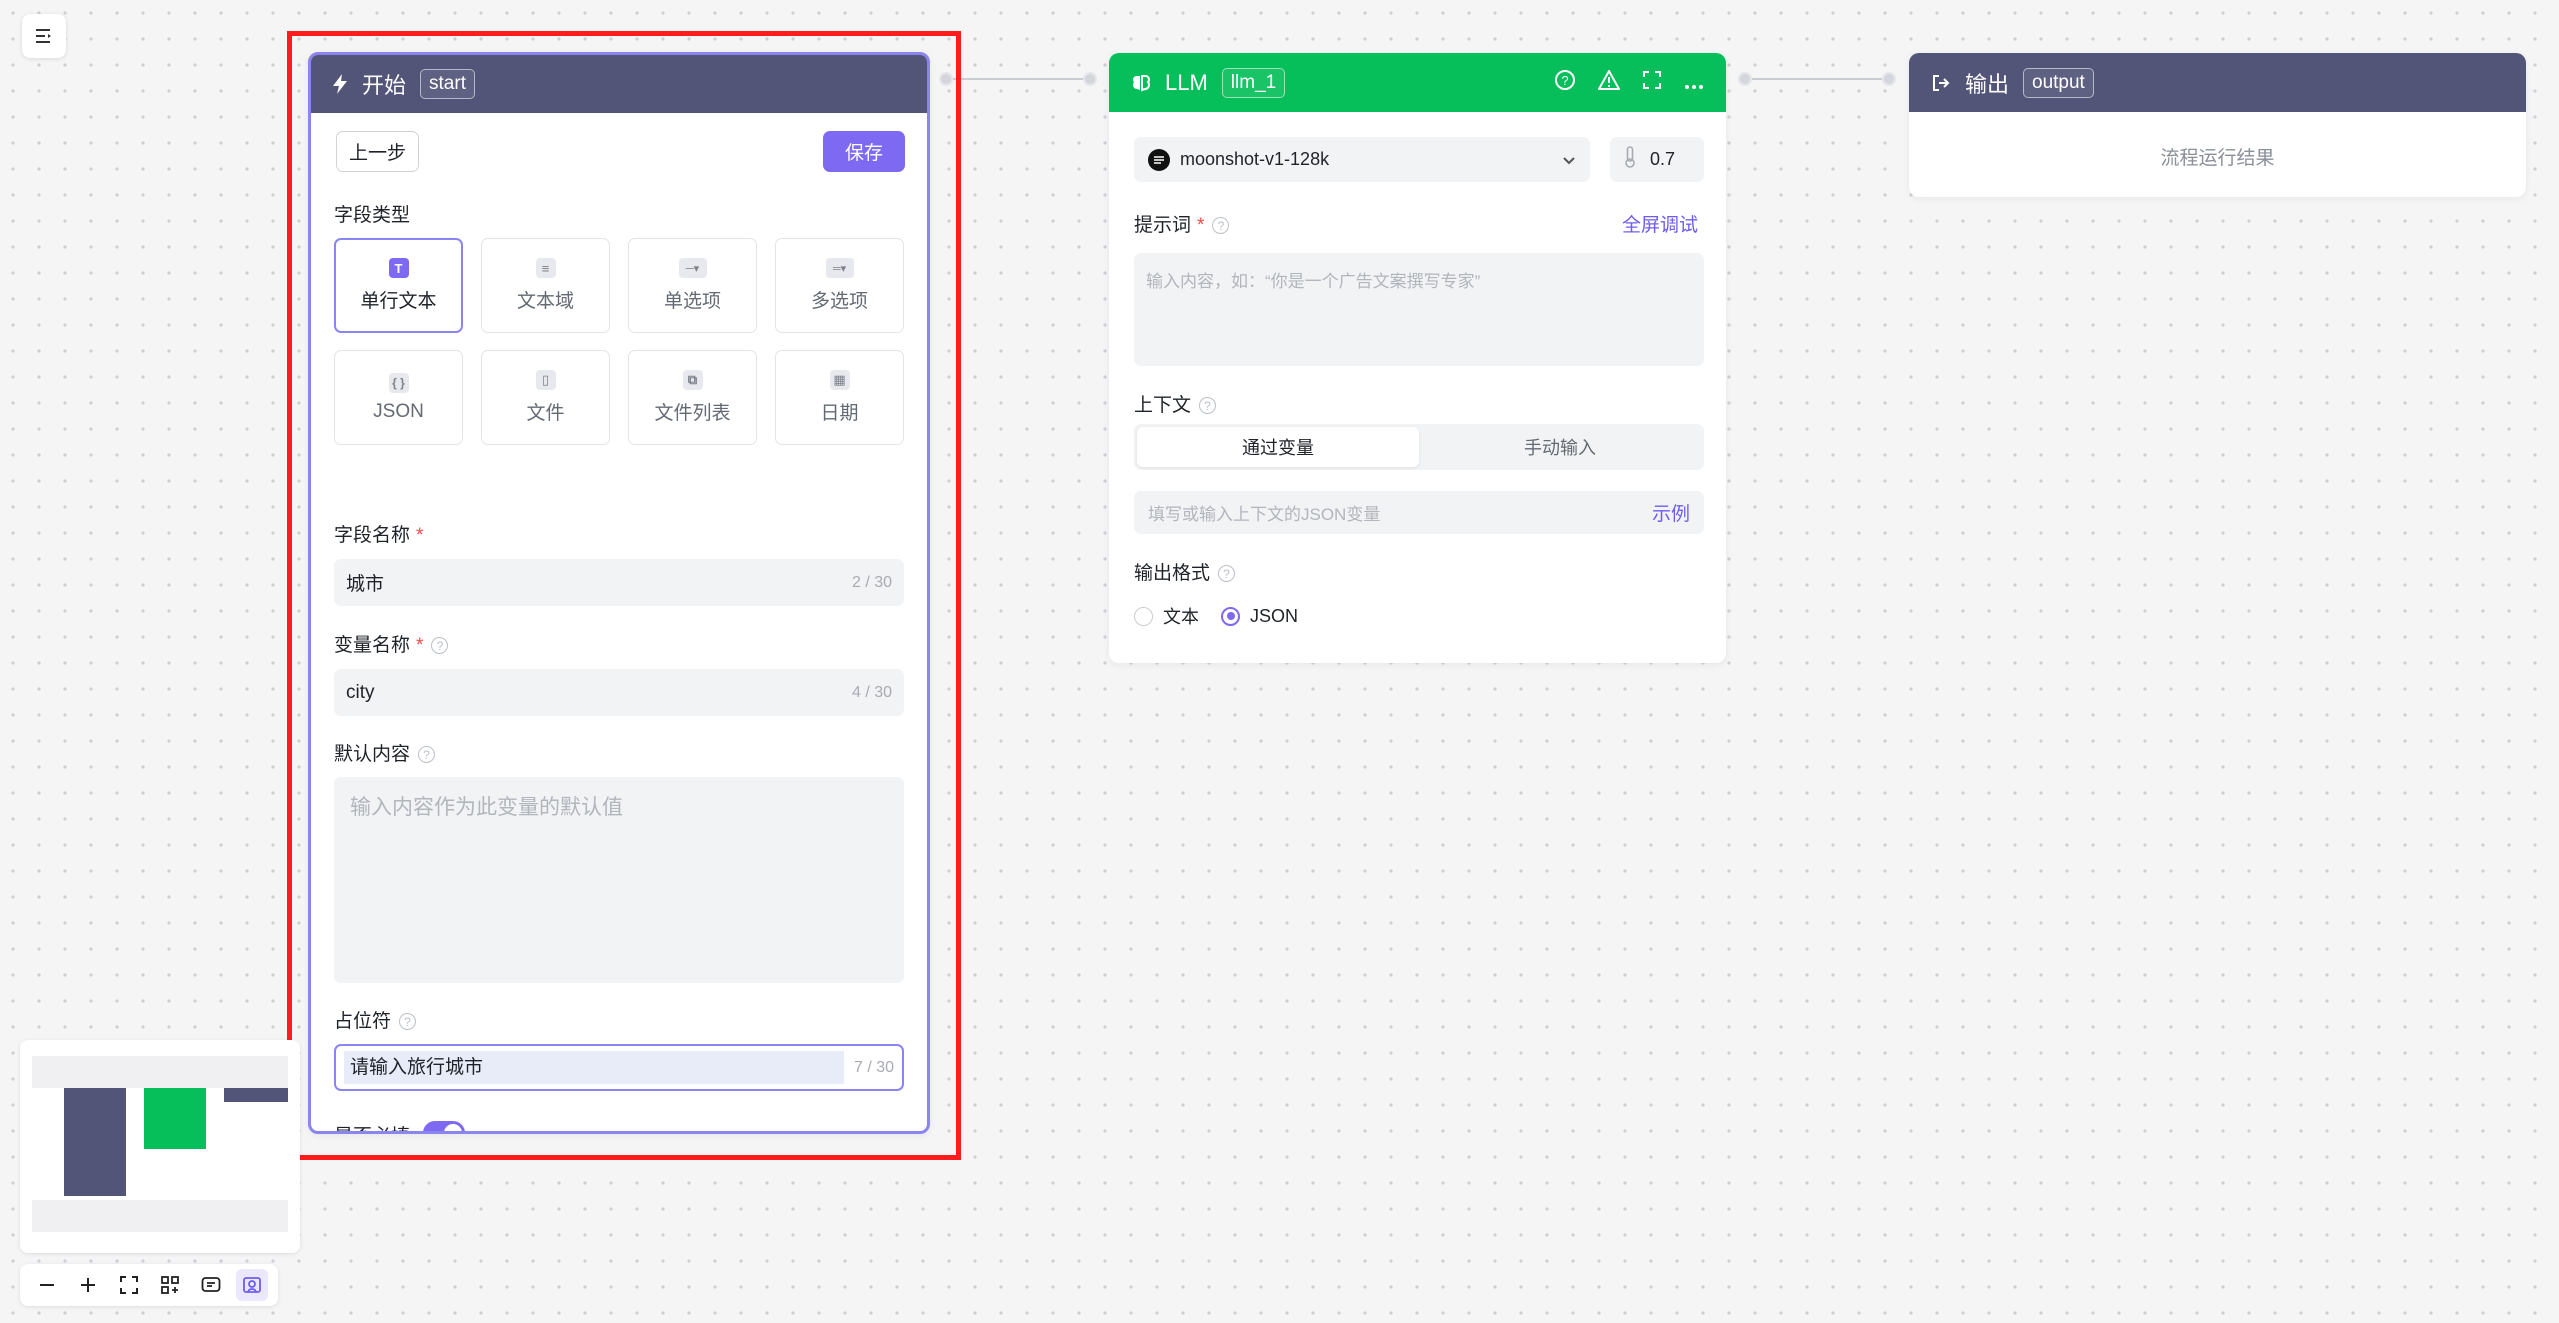 This screenshot has width=2559, height=1323. I want to click on output-node-title: 输出, so click(1987, 84).